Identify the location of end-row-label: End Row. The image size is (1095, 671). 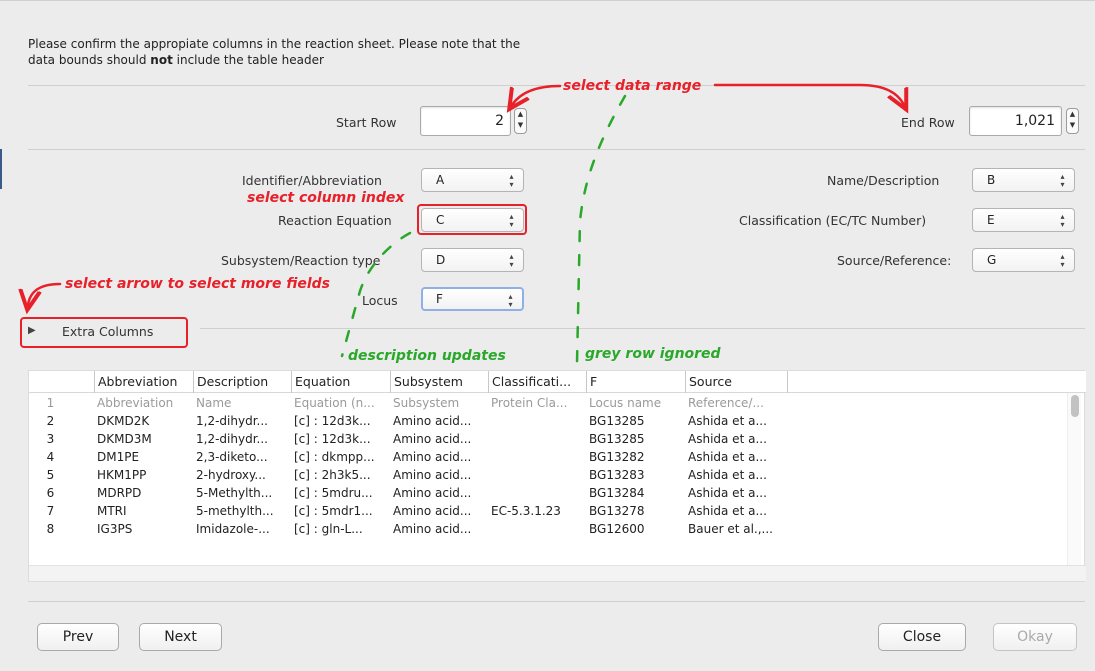
(928, 122).